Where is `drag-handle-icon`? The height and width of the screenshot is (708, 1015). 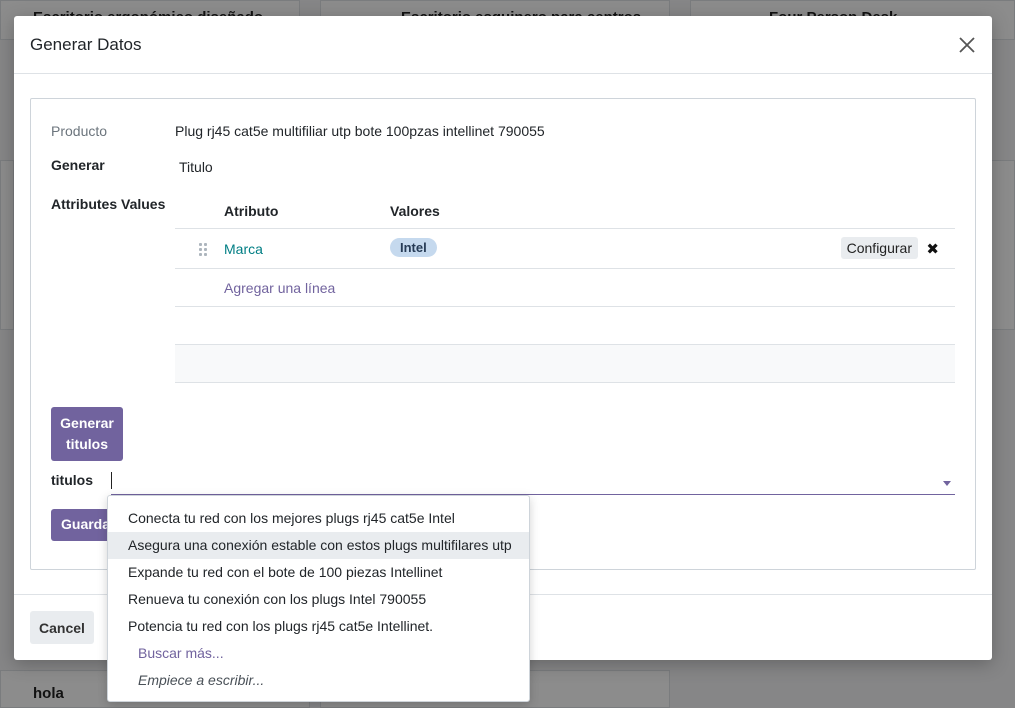
drag-handle-icon is located at coordinates (203, 249).